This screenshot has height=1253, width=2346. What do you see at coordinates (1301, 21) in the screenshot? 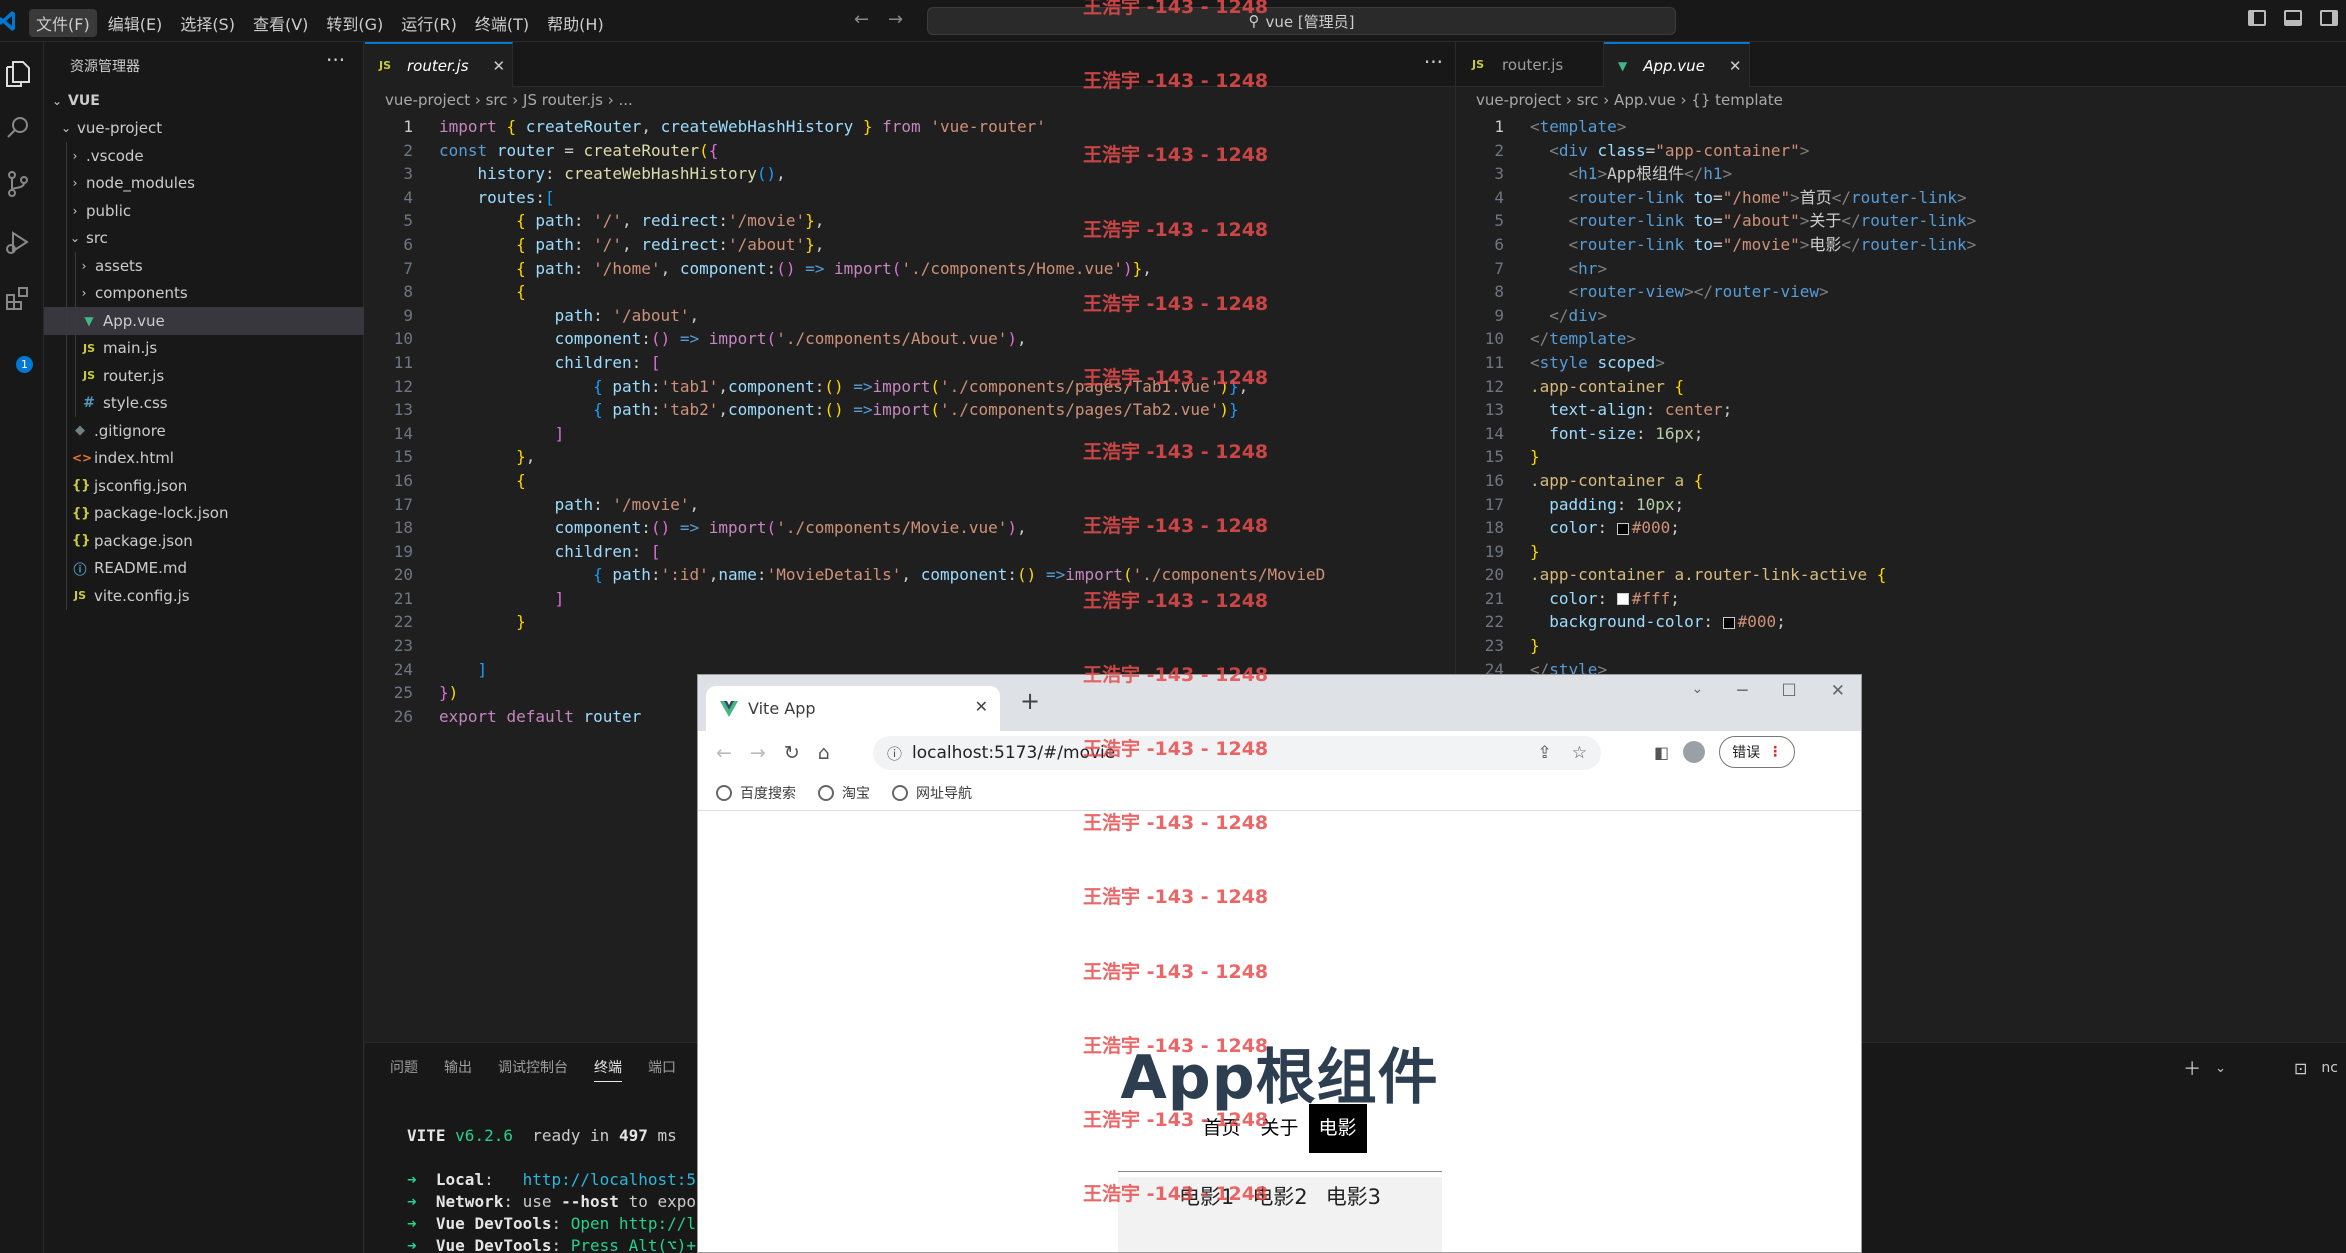
I see `command-center: ⚲ vue [管理员]` at bounding box center [1301, 21].